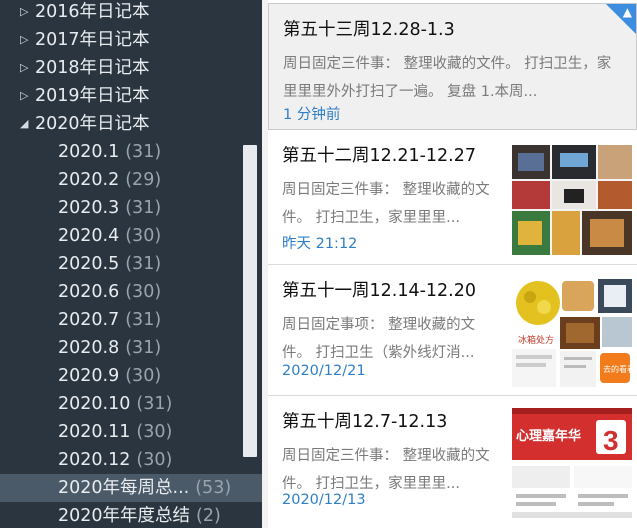  What do you see at coordinates (92, 40) in the screenshot?
I see `tree-item-label: 2017年日记本` at bounding box center [92, 40].